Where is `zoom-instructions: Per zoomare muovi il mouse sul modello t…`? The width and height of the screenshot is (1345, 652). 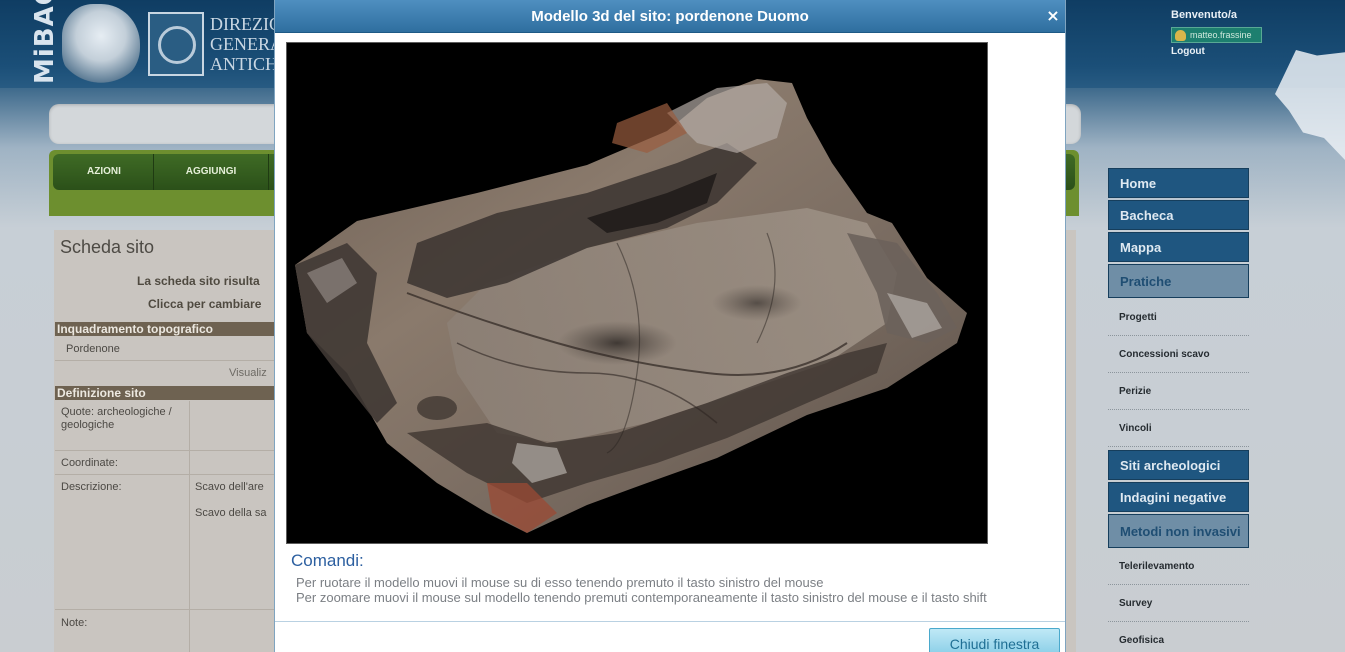
zoom-instructions: Per zoomare muovi il mouse sul modello t… is located at coordinates (641, 597).